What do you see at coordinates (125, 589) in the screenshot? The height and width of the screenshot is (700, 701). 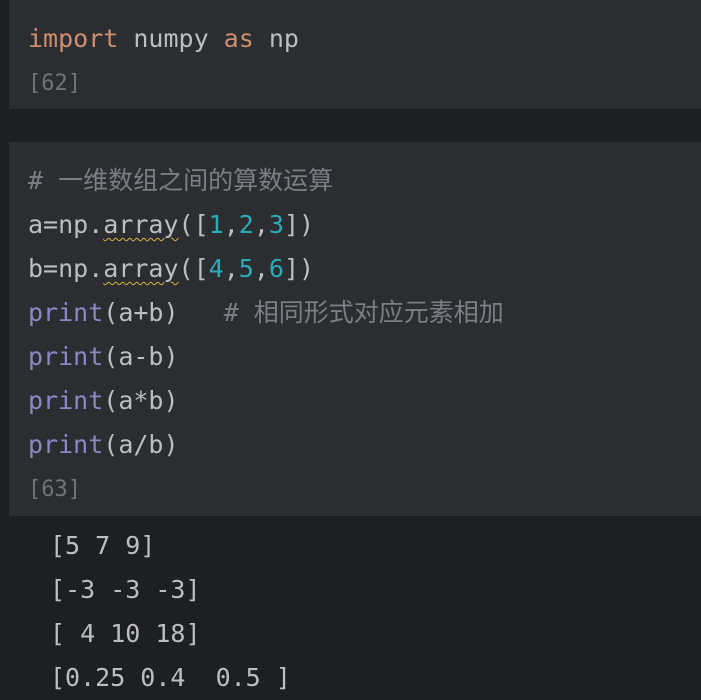 I see `output-line: [-3 -3 -3]` at bounding box center [125, 589].